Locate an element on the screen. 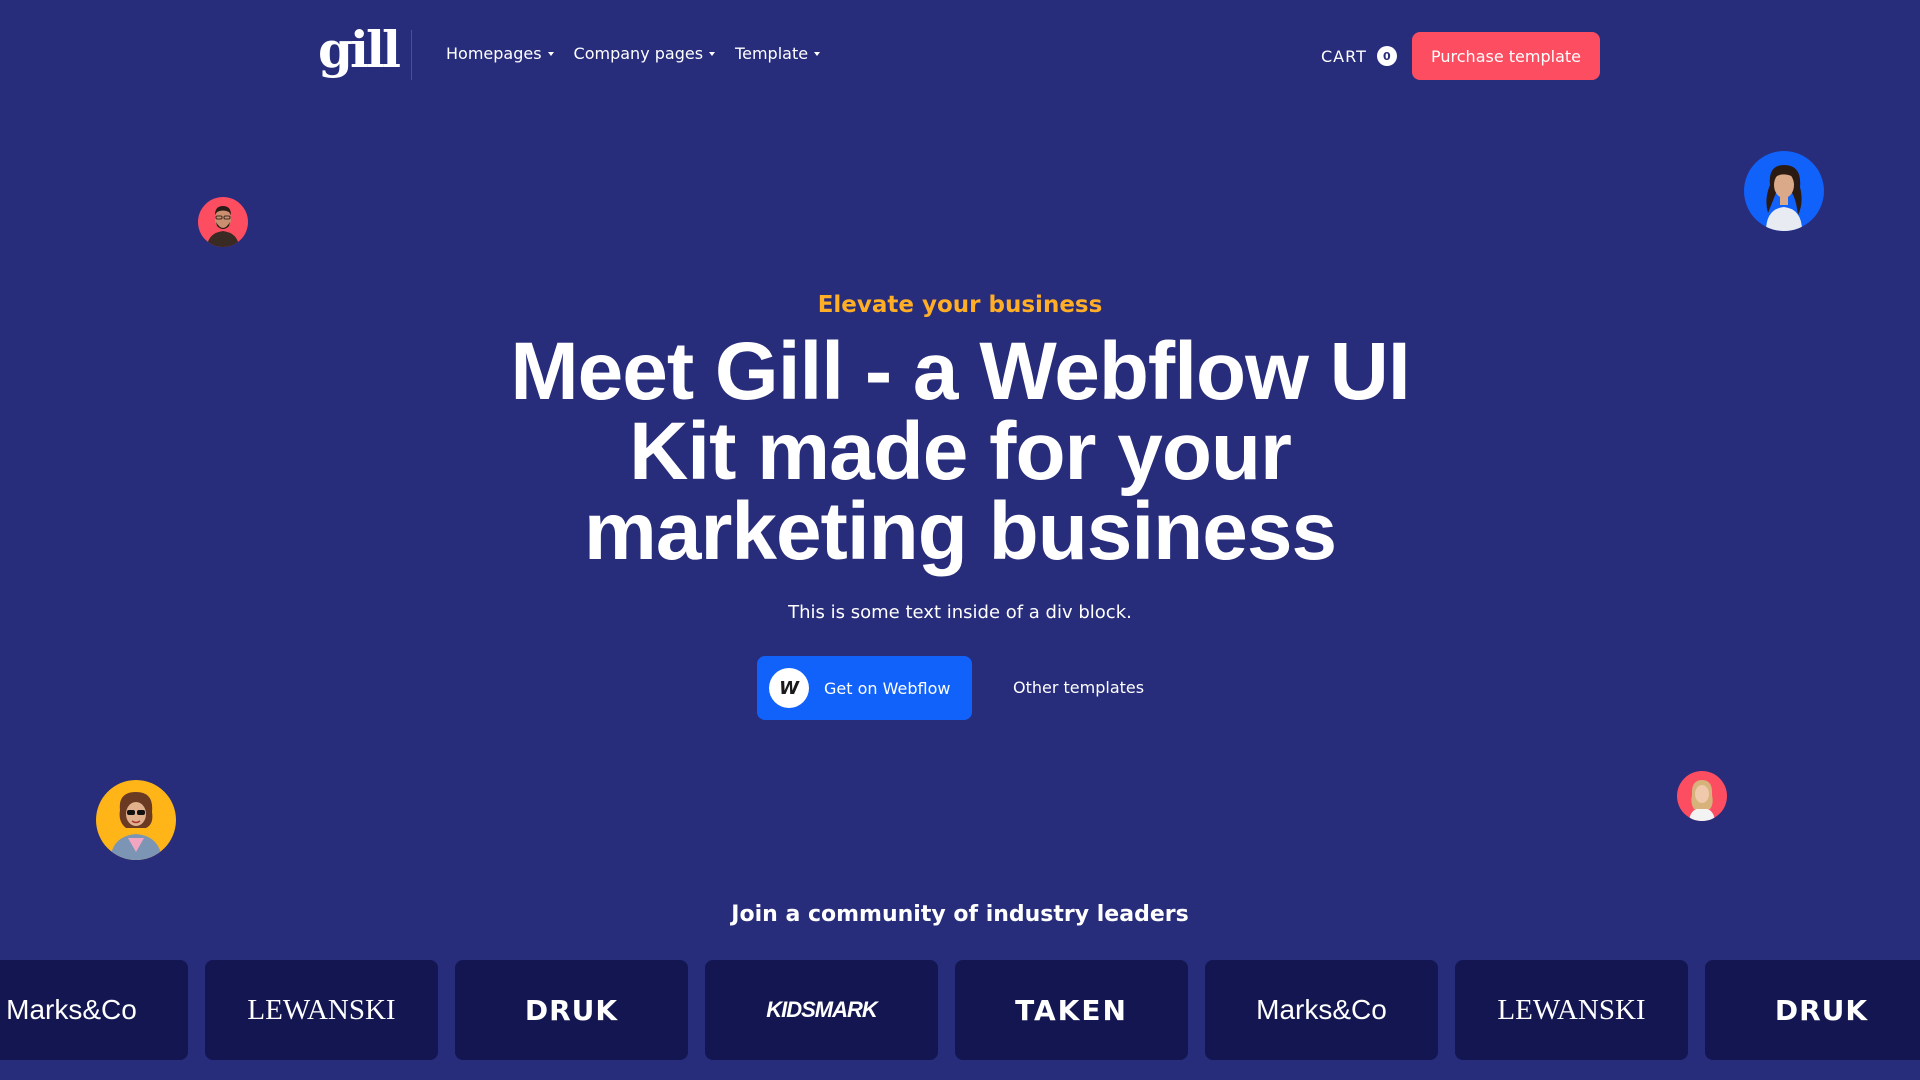 The image size is (1920, 1080). avatar-man-with-beard is located at coordinates (223, 222).